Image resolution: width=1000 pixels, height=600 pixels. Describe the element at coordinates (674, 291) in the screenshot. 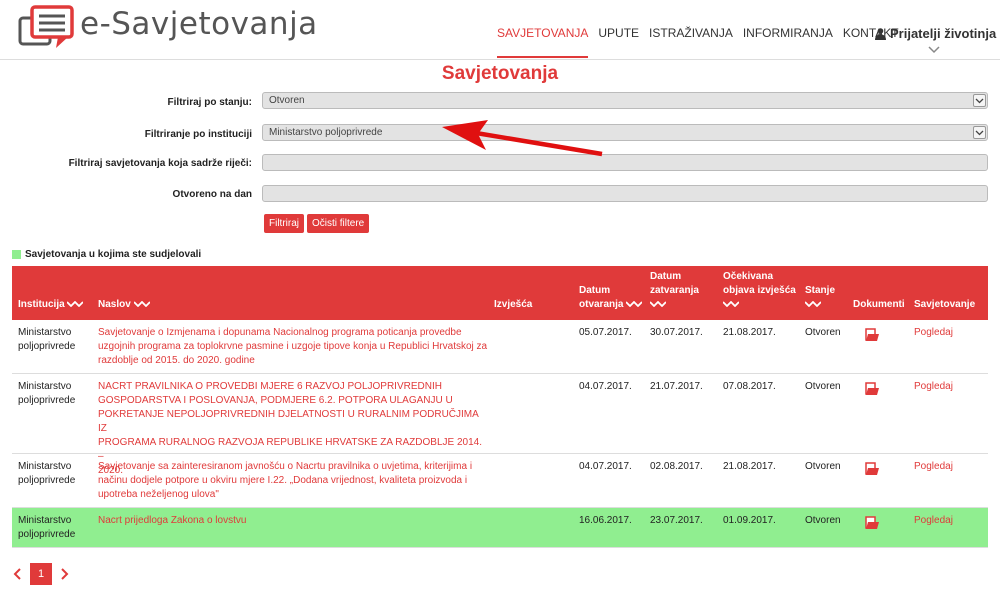

I see `th-datum-zatvaranja: Datum zatvaranja` at that location.